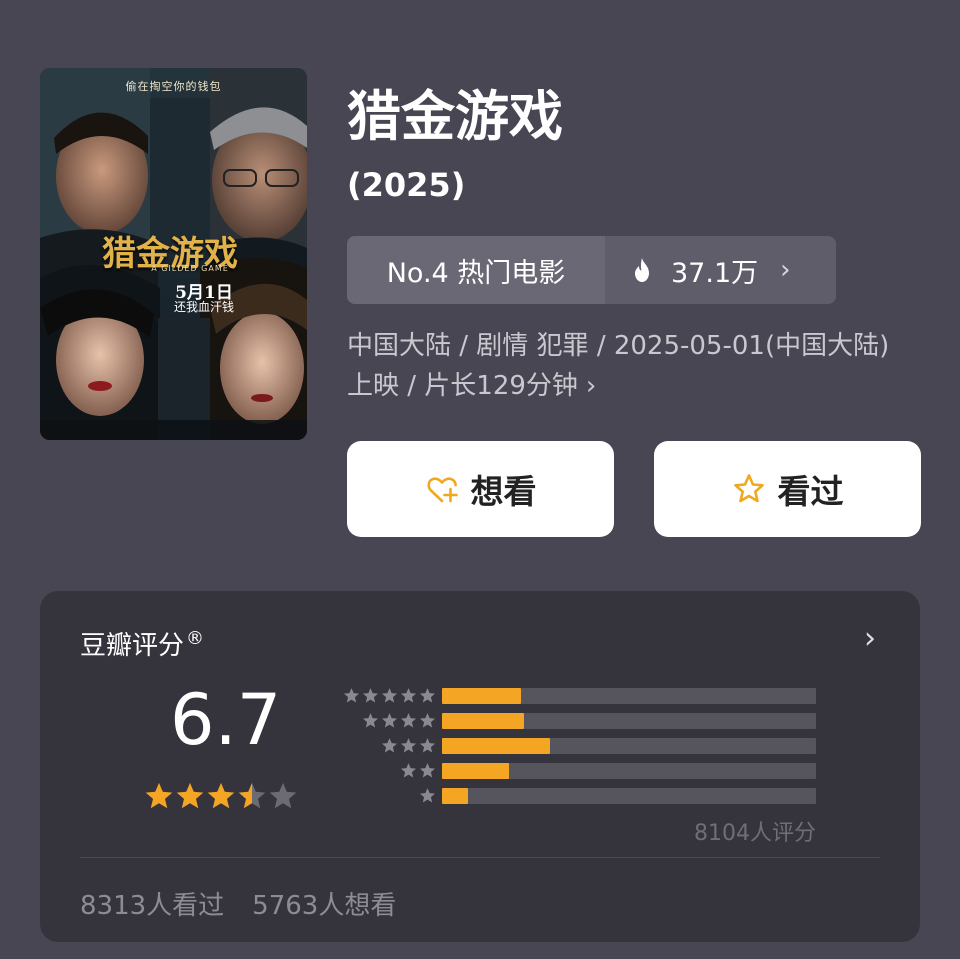  Describe the element at coordinates (406, 185) in the screenshot. I see `movie-year: (2025)` at that location.